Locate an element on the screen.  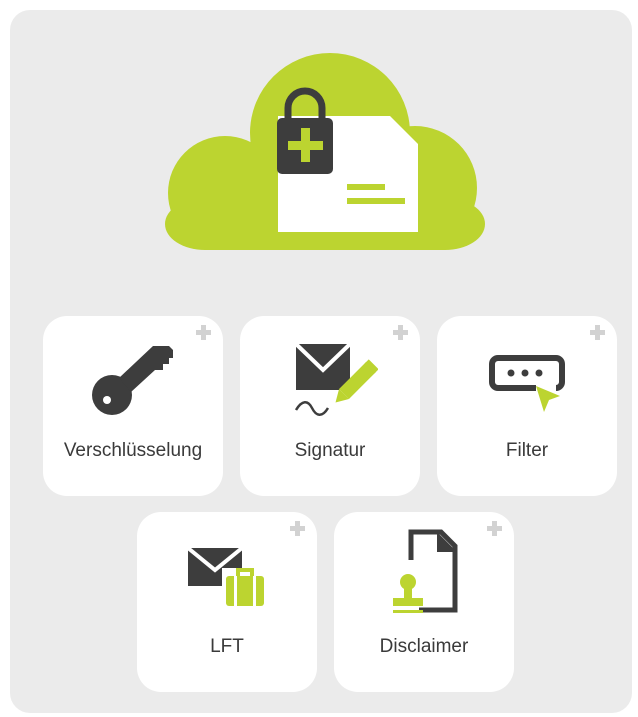
tile-filter: Filter is located at coordinates (527, 406).